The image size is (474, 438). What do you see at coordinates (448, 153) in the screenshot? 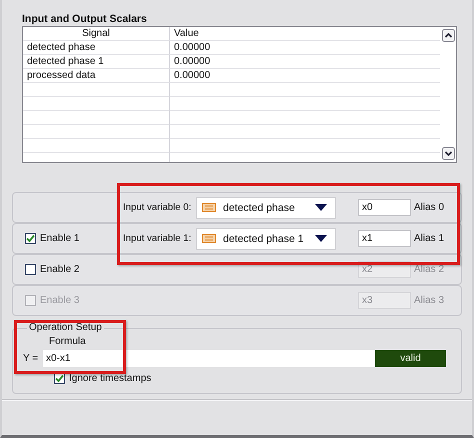
I see `scroll-down-icon` at bounding box center [448, 153].